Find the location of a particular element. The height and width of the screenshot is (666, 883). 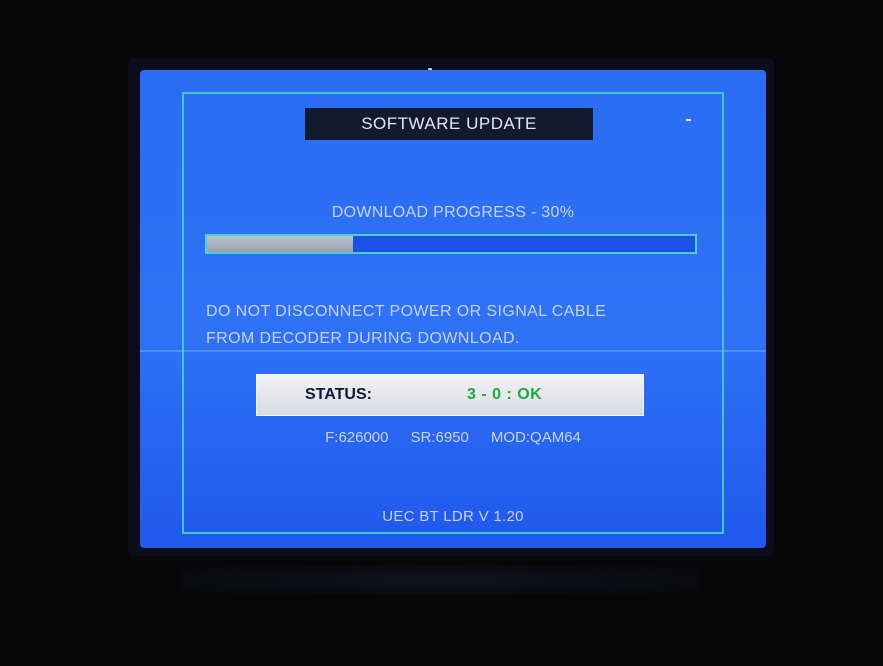

loader-version: UEC BT LDR V 1.20 is located at coordinates (453, 516).